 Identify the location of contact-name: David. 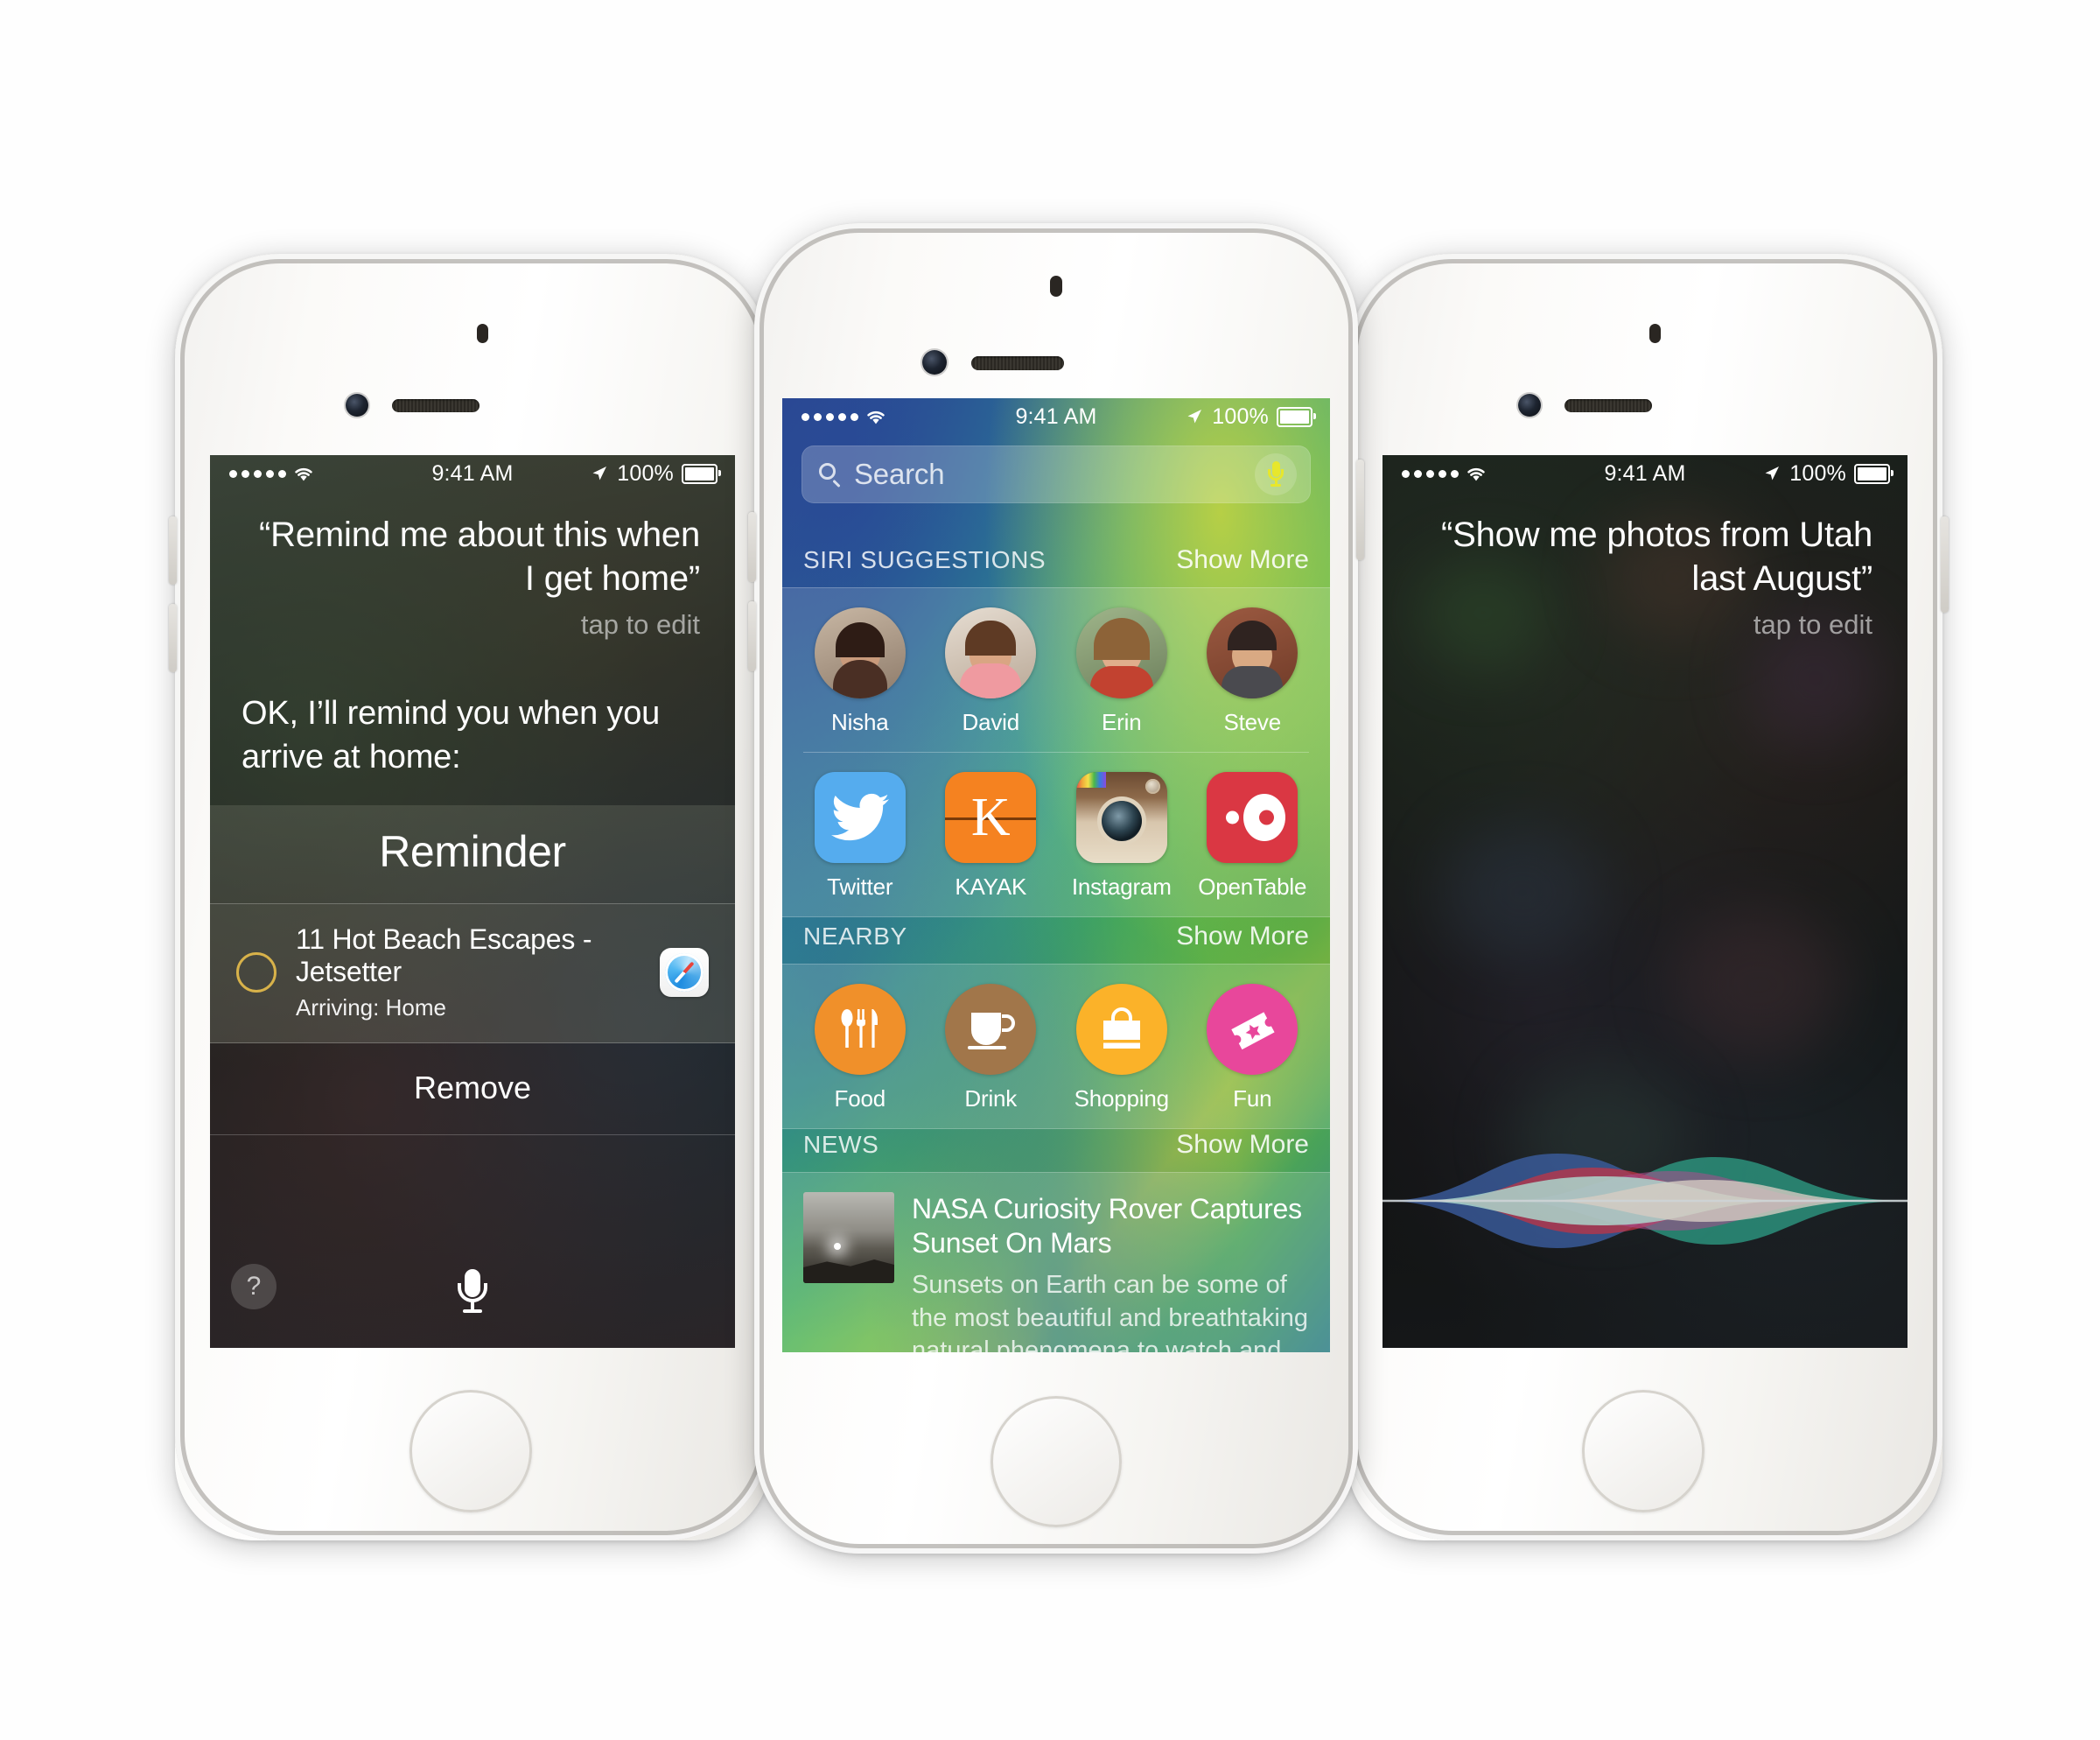
(991, 722).